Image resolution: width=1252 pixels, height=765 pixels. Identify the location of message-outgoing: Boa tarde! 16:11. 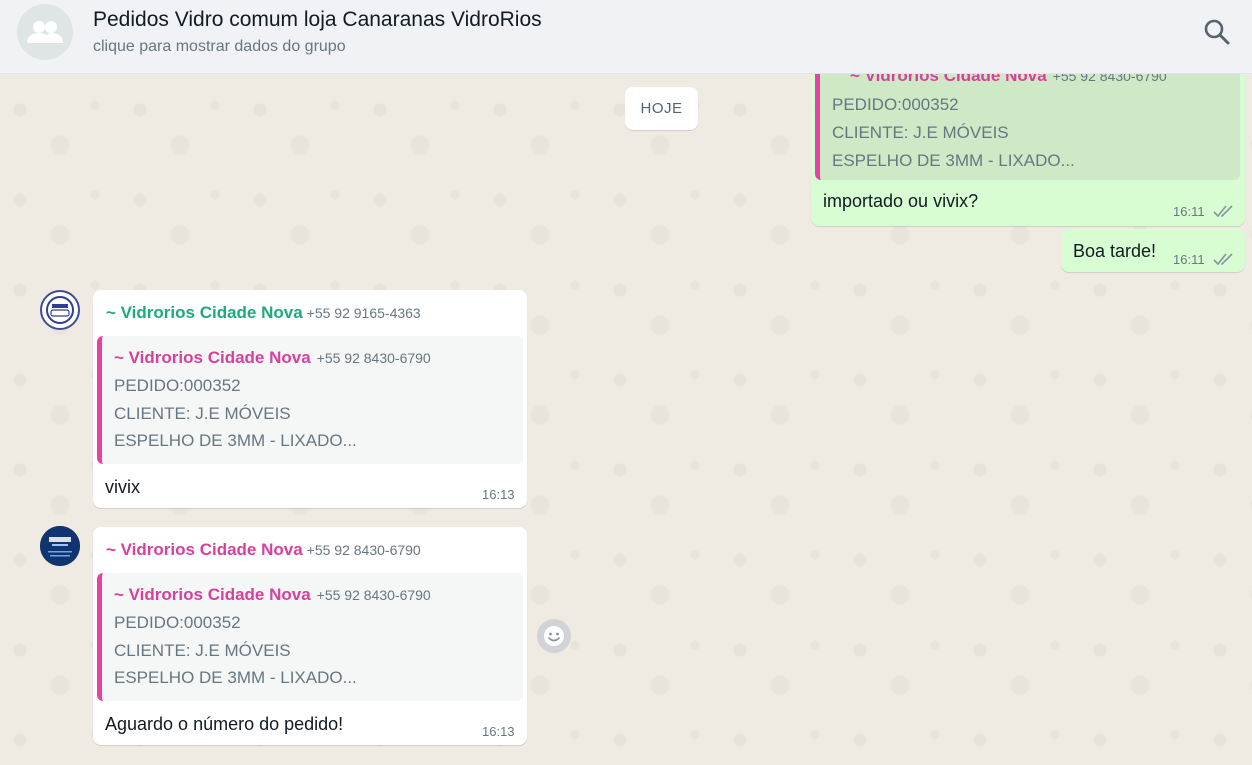
(1153, 250).